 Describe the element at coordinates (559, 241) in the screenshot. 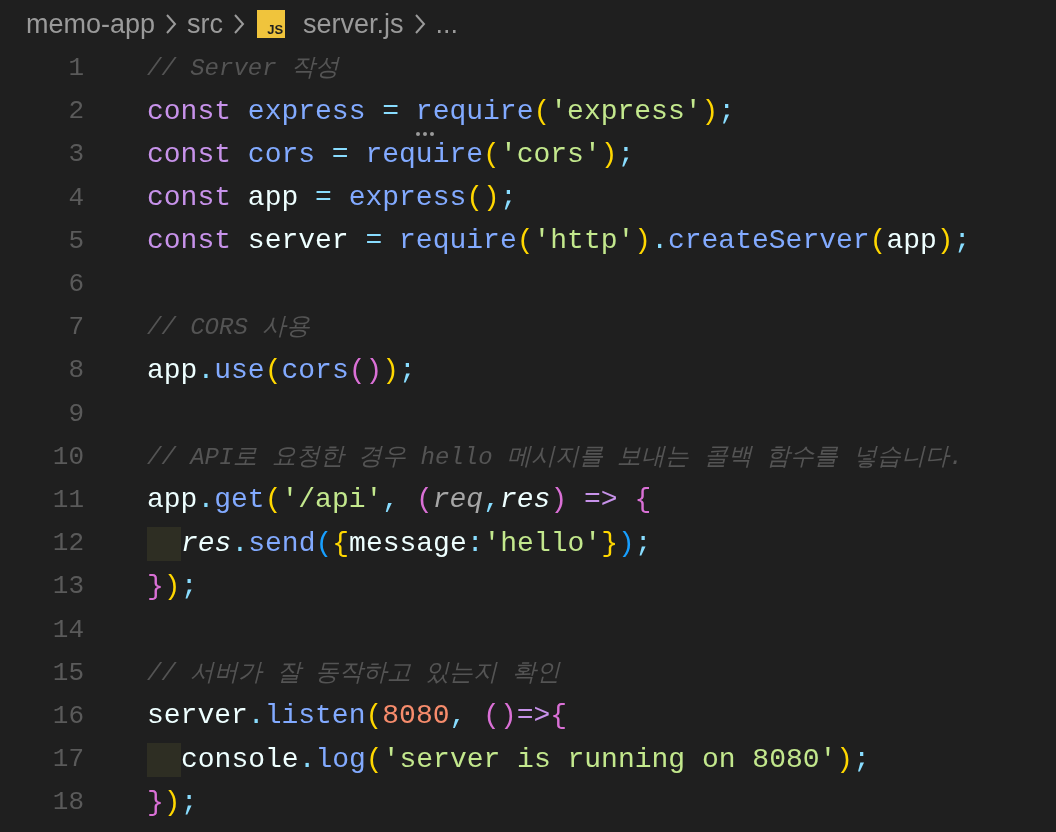

I see `code-line: const server = require('http').createServer(app);` at that location.